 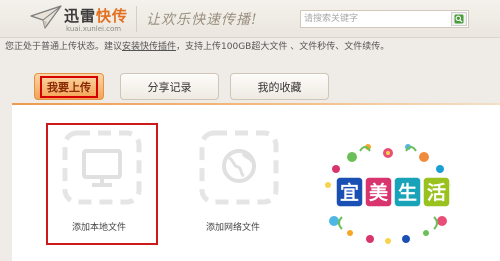 What do you see at coordinates (136, 19) in the screenshot?
I see `header-divider` at bounding box center [136, 19].